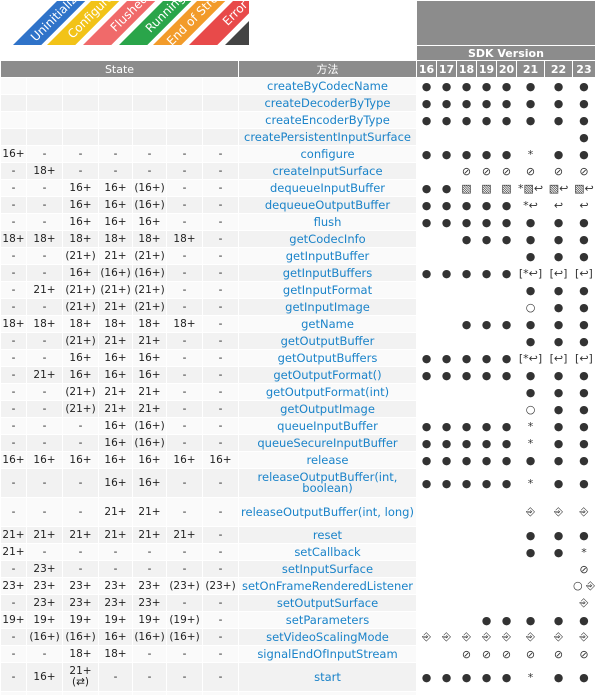 Image resolution: width=604 pixels, height=695 pixels. I want to click on method-link: start, so click(327, 677).